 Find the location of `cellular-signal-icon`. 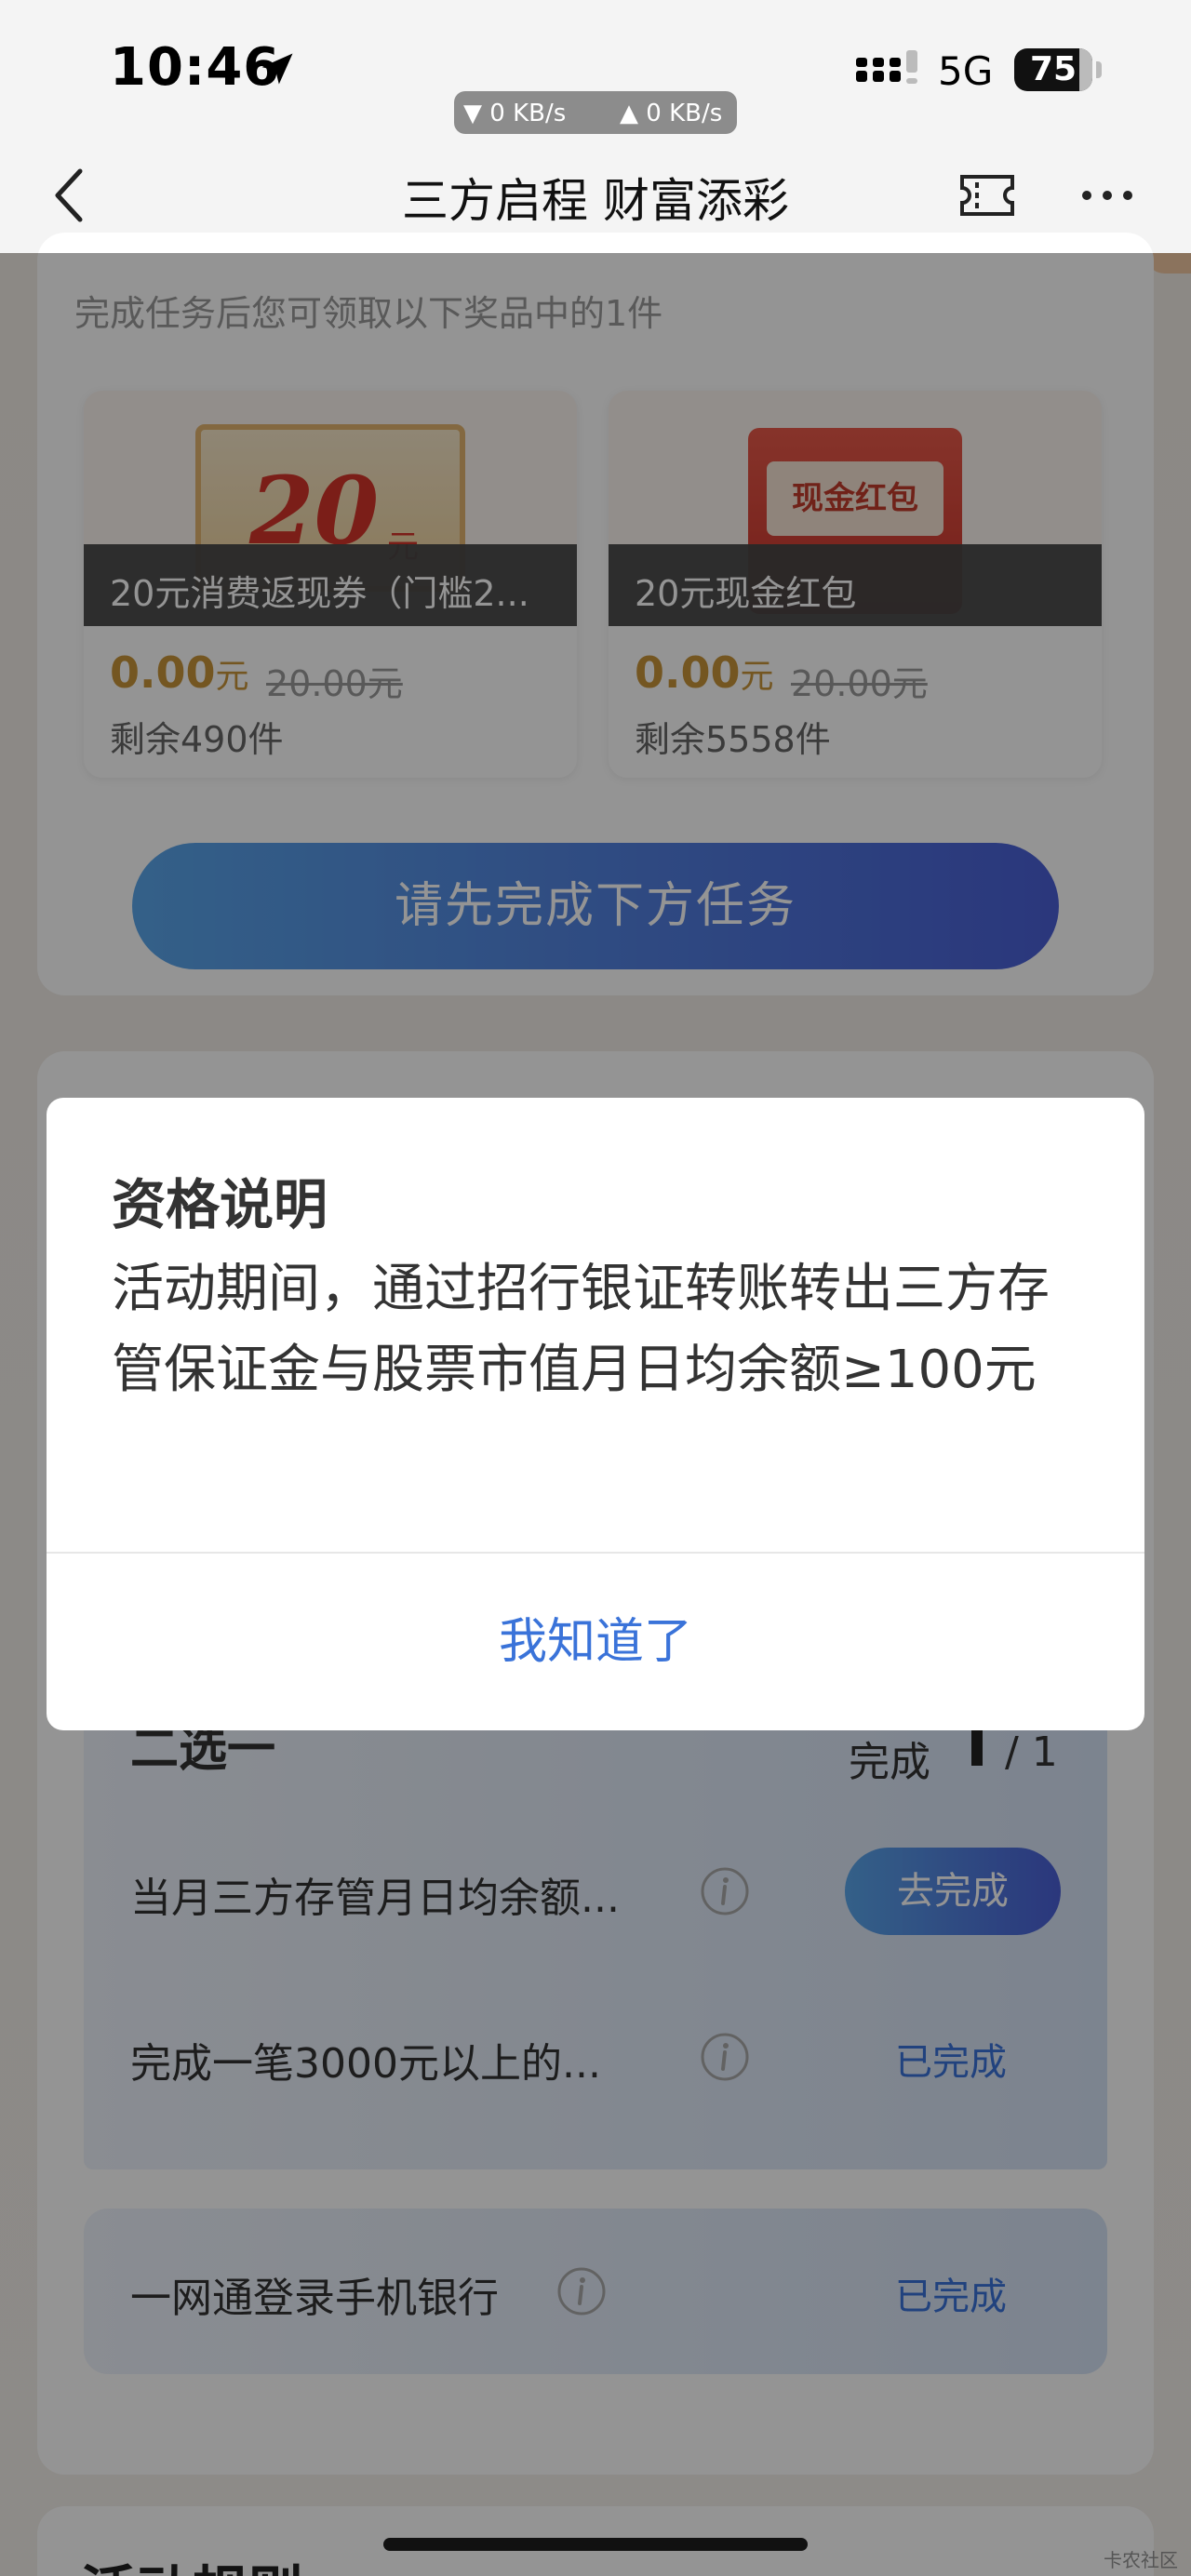

cellular-signal-icon is located at coordinates (886, 67).